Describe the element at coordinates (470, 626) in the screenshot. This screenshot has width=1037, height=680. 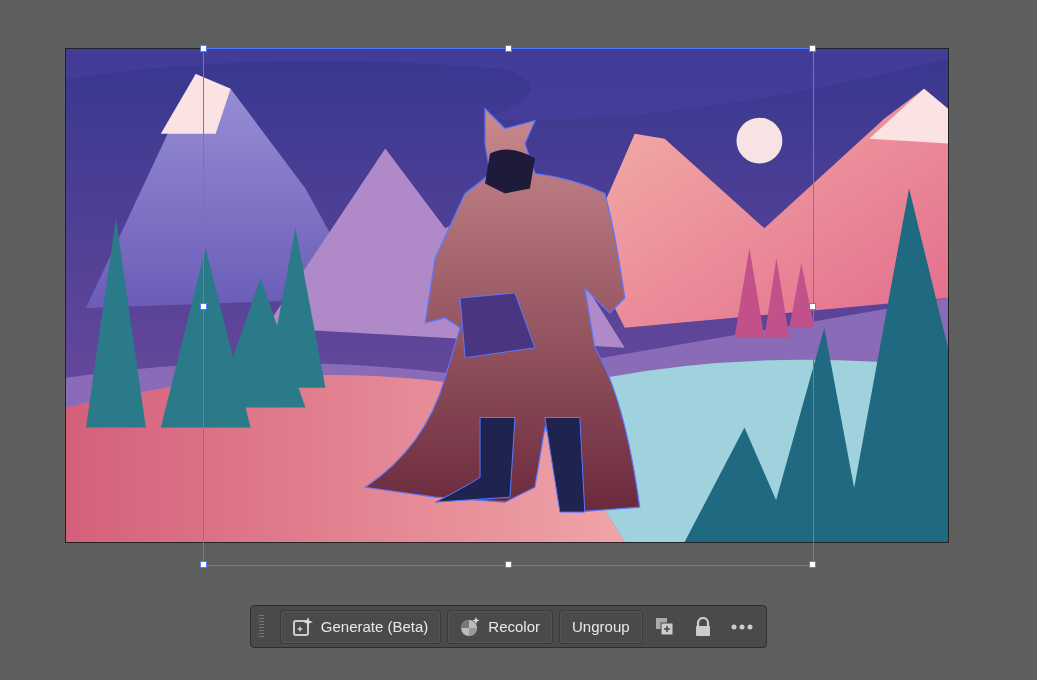
I see `color-wheel-icon` at that location.